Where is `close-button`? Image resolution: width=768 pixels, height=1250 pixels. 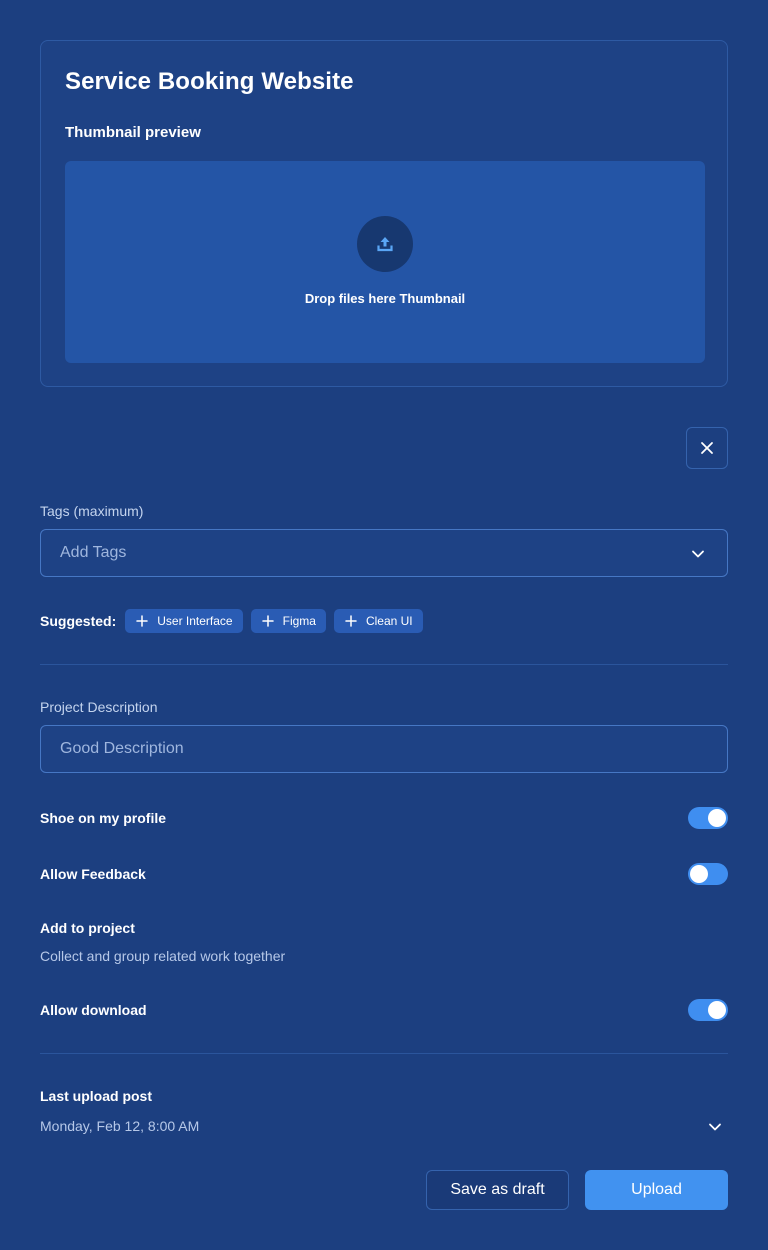
close-button is located at coordinates (707, 448).